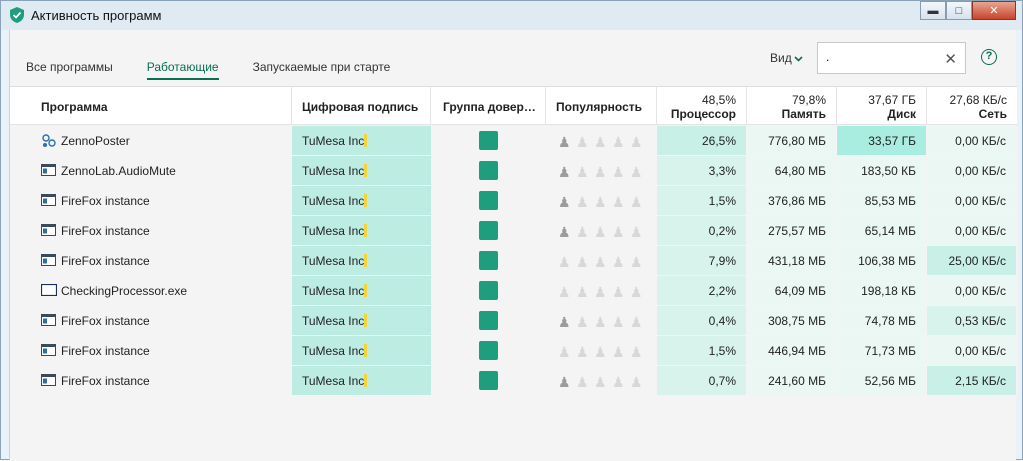  I want to click on column-header-cpu: 48,5% Процессор, so click(702, 106).